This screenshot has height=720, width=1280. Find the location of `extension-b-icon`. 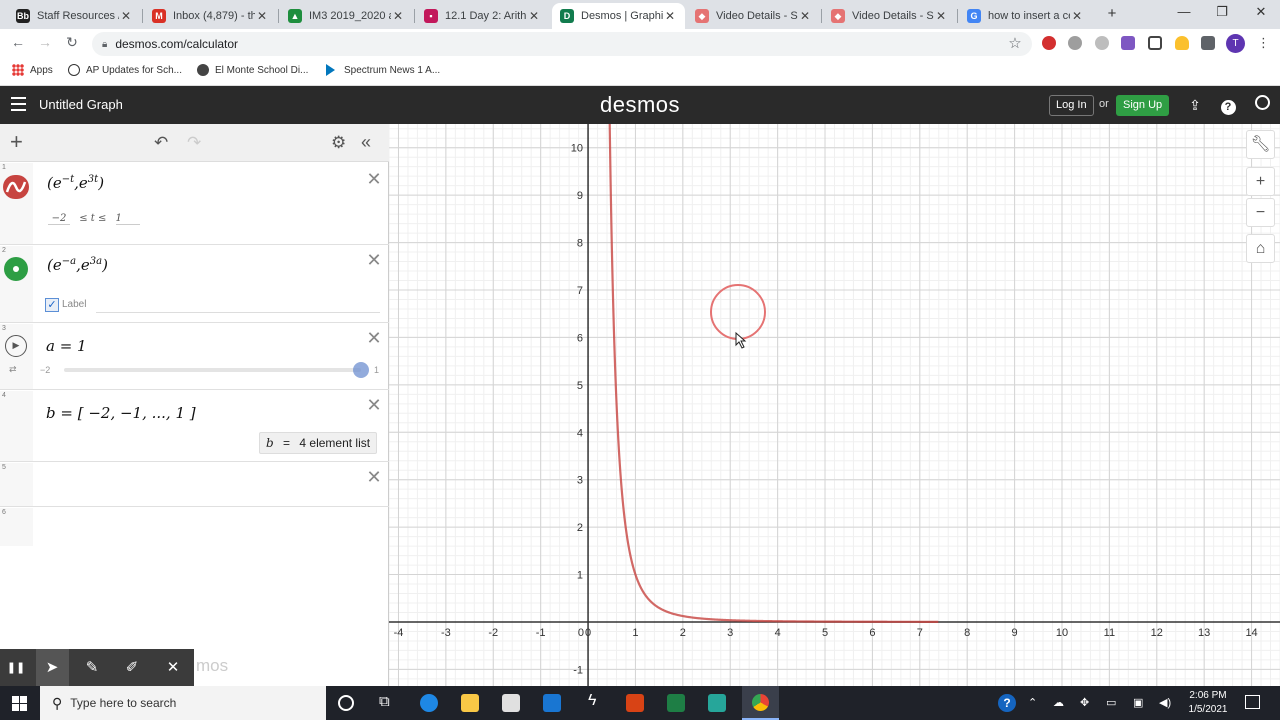

extension-b-icon is located at coordinates (1128, 43).